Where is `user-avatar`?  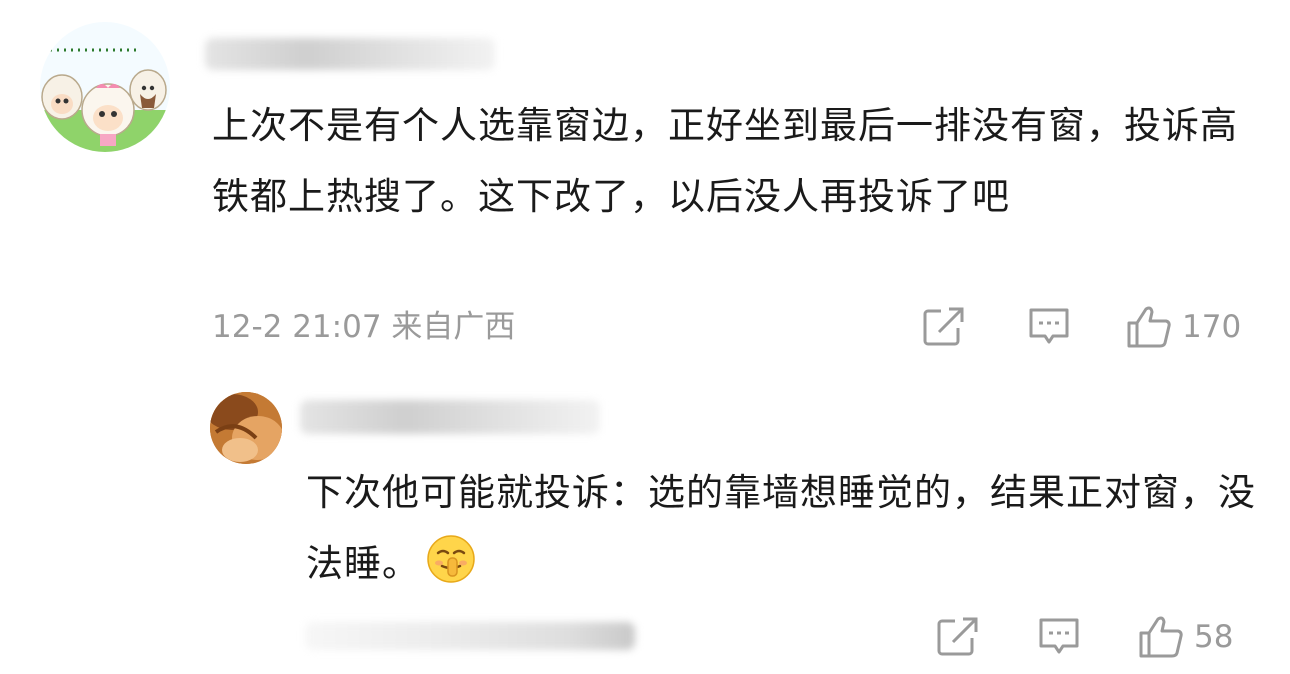
user-avatar is located at coordinates (105, 87).